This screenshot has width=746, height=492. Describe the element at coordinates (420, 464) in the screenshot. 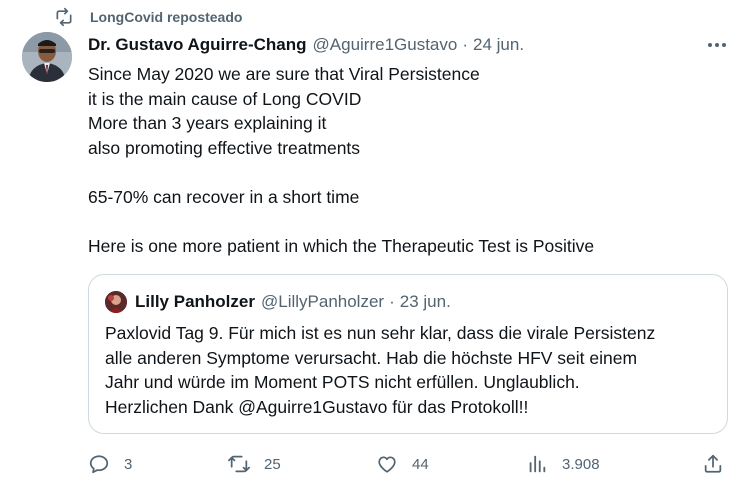

I see `like-count: 44` at that location.